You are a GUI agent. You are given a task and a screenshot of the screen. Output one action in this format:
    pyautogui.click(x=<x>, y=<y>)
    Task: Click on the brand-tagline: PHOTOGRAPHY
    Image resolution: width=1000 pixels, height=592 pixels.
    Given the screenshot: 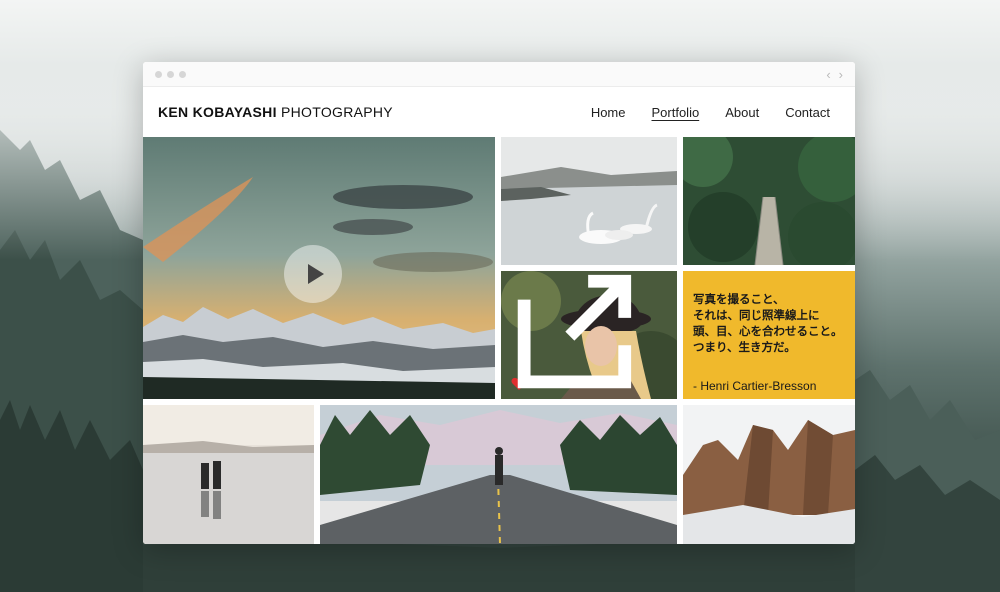 What is the action you would take?
    pyautogui.click(x=337, y=112)
    